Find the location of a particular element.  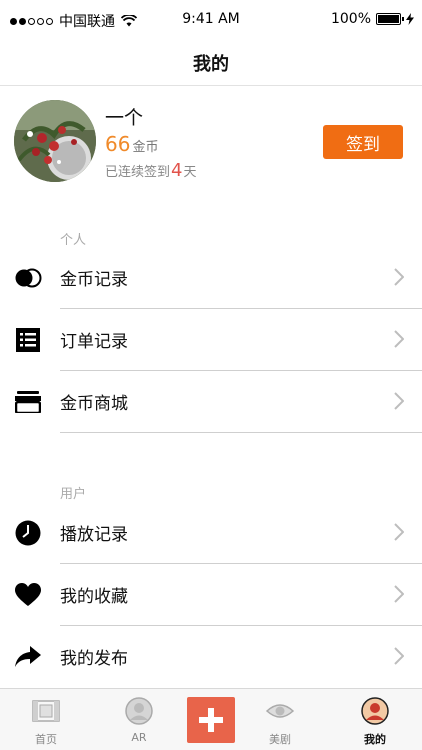

profile-icon is located at coordinates (375, 711).